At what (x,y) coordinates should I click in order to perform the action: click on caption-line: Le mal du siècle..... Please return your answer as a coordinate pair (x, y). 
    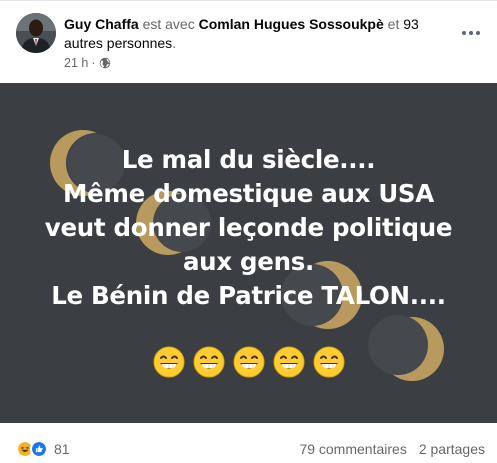
    Looking at the image, I should click on (248, 159).